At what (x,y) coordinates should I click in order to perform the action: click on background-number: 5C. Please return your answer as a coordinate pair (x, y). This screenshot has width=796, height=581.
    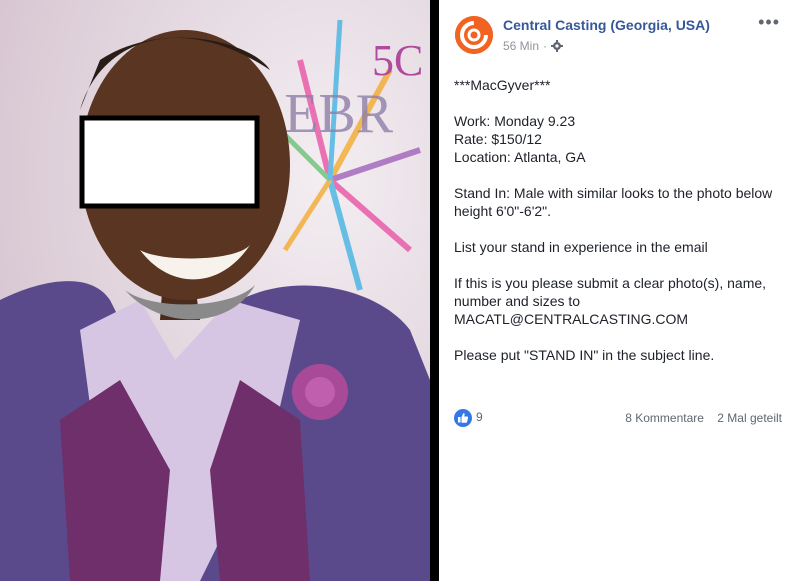
    Looking at the image, I should click on (397, 60).